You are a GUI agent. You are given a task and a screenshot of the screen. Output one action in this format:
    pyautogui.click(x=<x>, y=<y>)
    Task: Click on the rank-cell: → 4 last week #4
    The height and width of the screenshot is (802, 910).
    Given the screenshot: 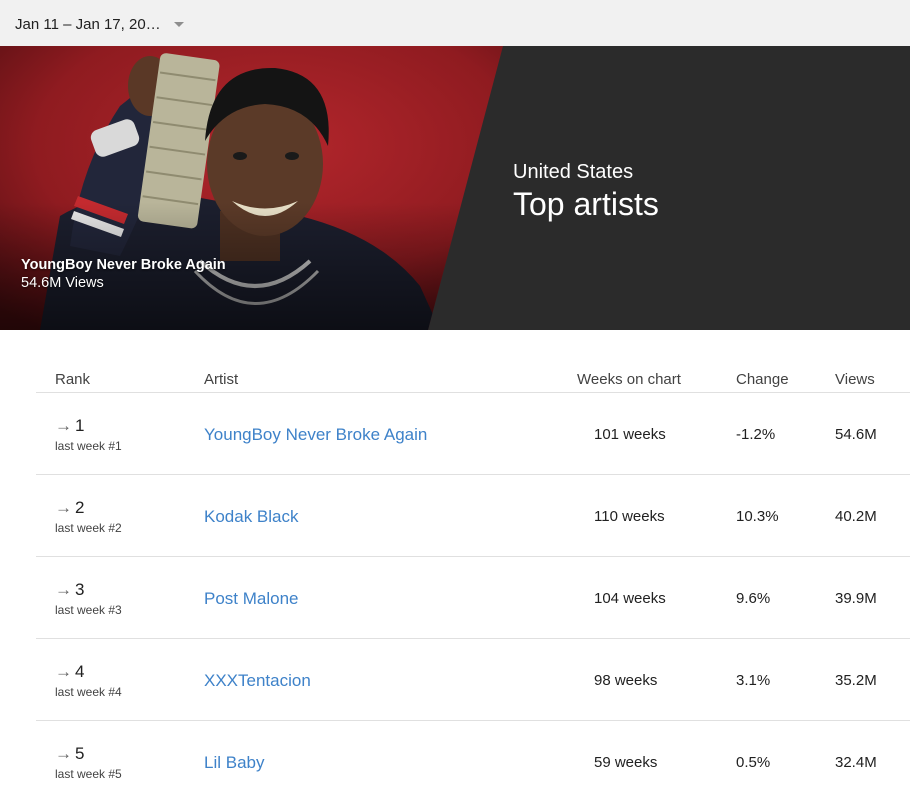 What is the action you would take?
    pyautogui.click(x=88, y=680)
    